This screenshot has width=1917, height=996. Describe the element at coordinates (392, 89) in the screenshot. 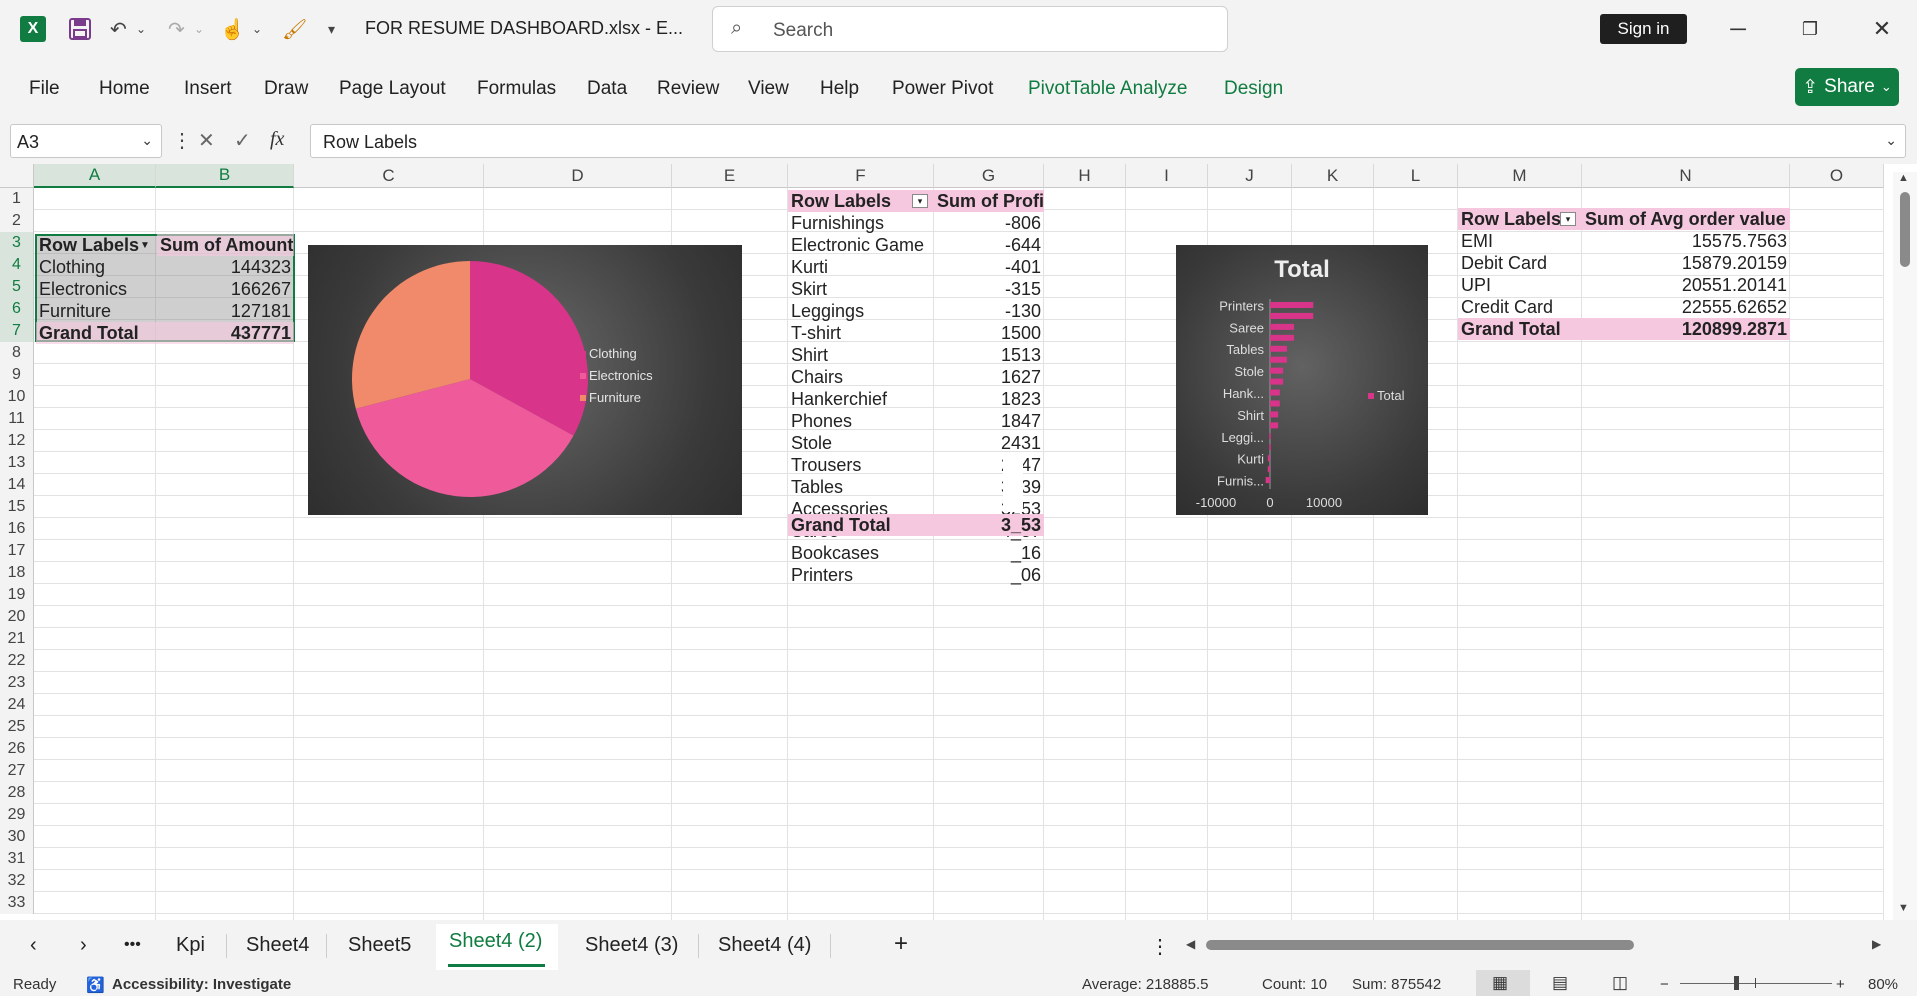

I see `menu-page-layout: Page Layout` at that location.